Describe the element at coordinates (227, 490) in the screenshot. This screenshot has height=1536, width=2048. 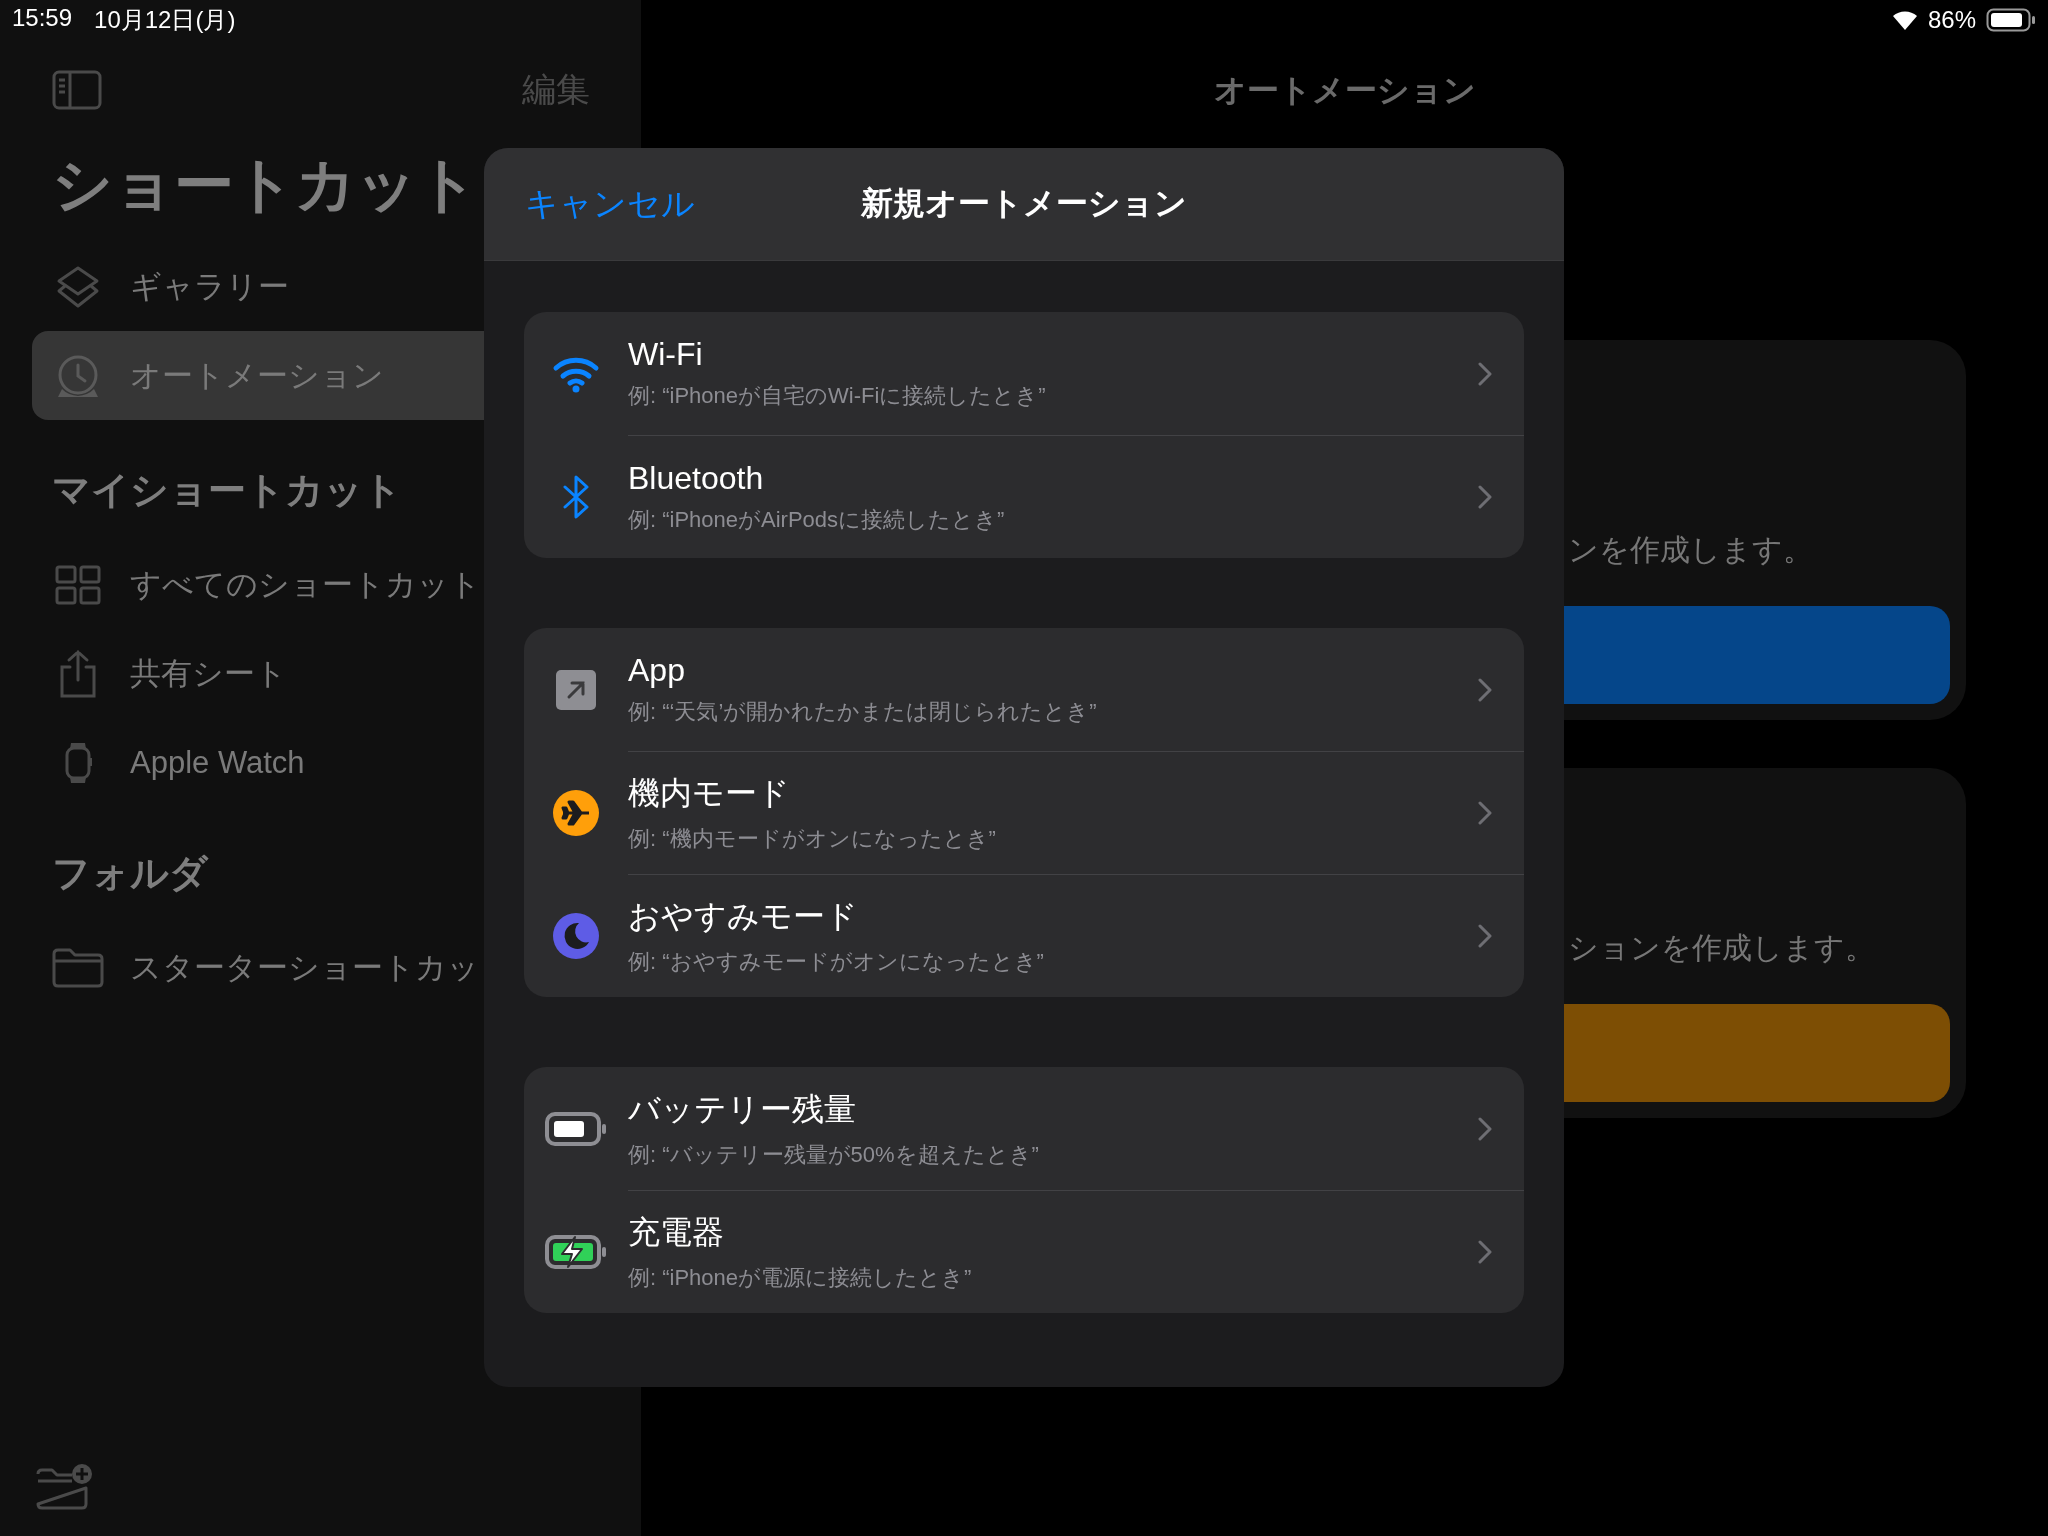
I see `section-header: マイショートカット` at that location.